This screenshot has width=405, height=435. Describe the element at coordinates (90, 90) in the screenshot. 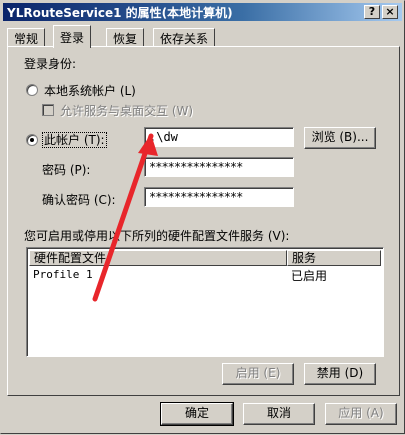

I see `local-system-label: 本地系统帐户 (L)` at that location.